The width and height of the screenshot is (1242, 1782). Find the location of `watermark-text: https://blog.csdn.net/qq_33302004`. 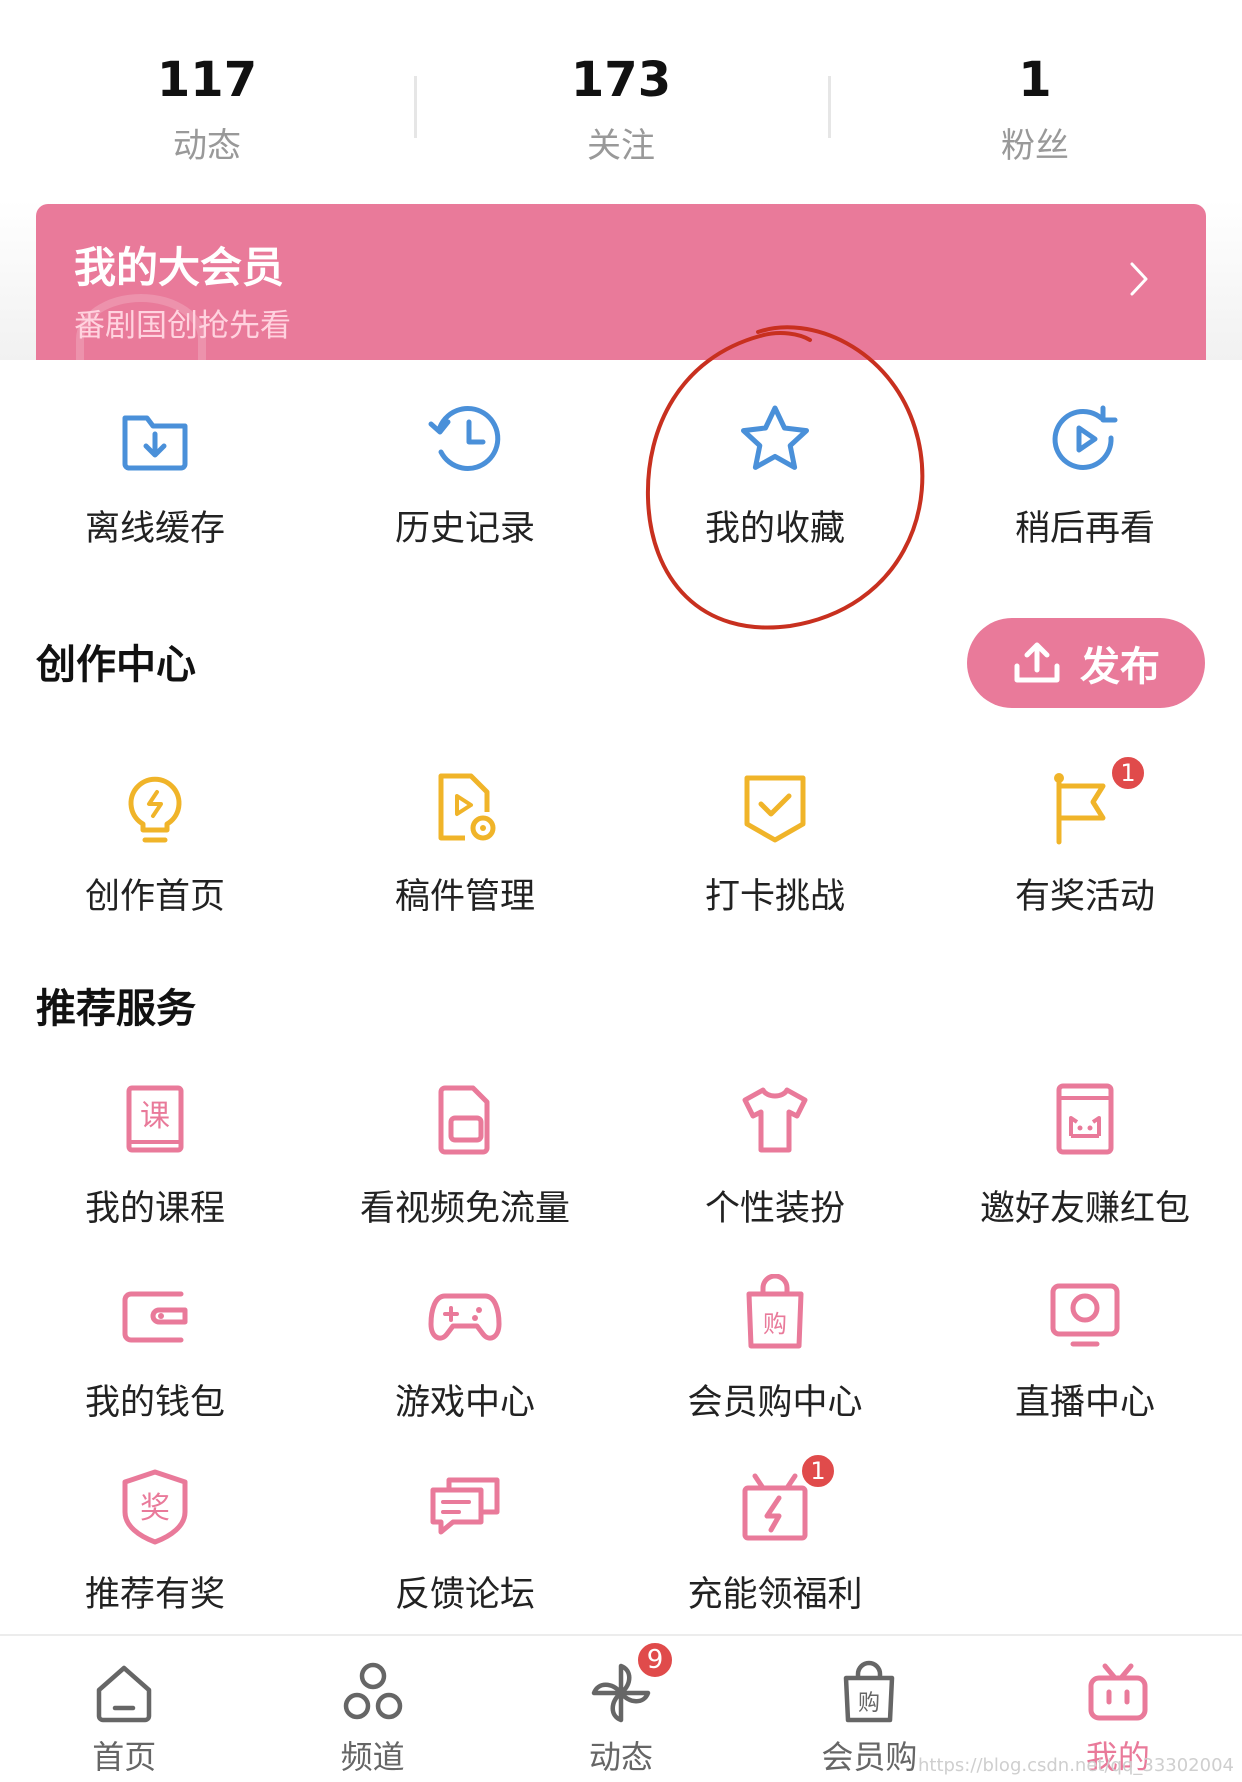

watermark-text: https://blog.csdn.net/qq_33302004 is located at coordinates (1075, 1765).